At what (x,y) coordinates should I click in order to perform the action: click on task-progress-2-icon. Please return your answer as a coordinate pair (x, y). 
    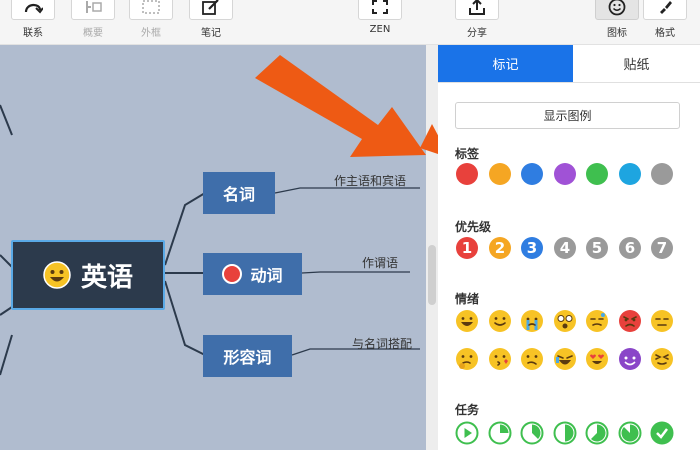
    Looking at the image, I should click on (500, 433).